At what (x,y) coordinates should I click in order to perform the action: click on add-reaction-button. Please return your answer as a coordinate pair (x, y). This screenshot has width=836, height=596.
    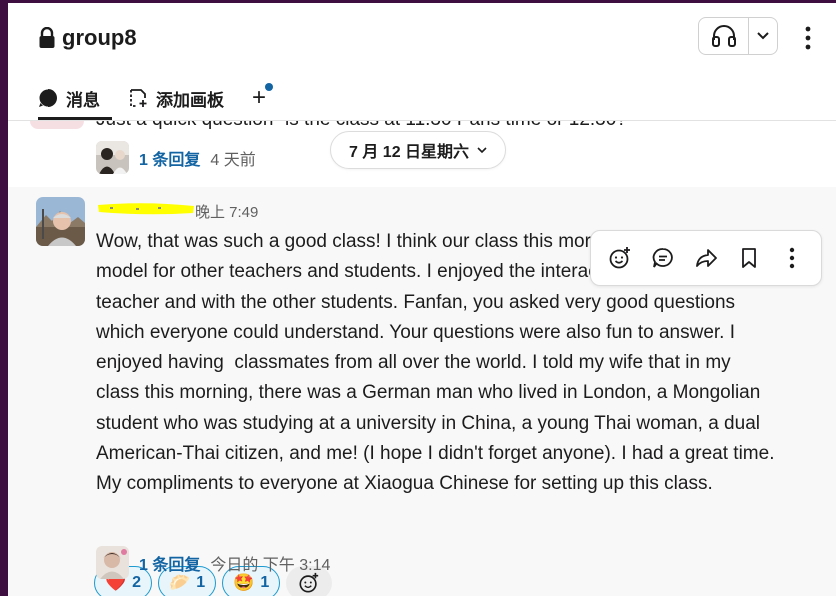
    Looking at the image, I should click on (620, 258).